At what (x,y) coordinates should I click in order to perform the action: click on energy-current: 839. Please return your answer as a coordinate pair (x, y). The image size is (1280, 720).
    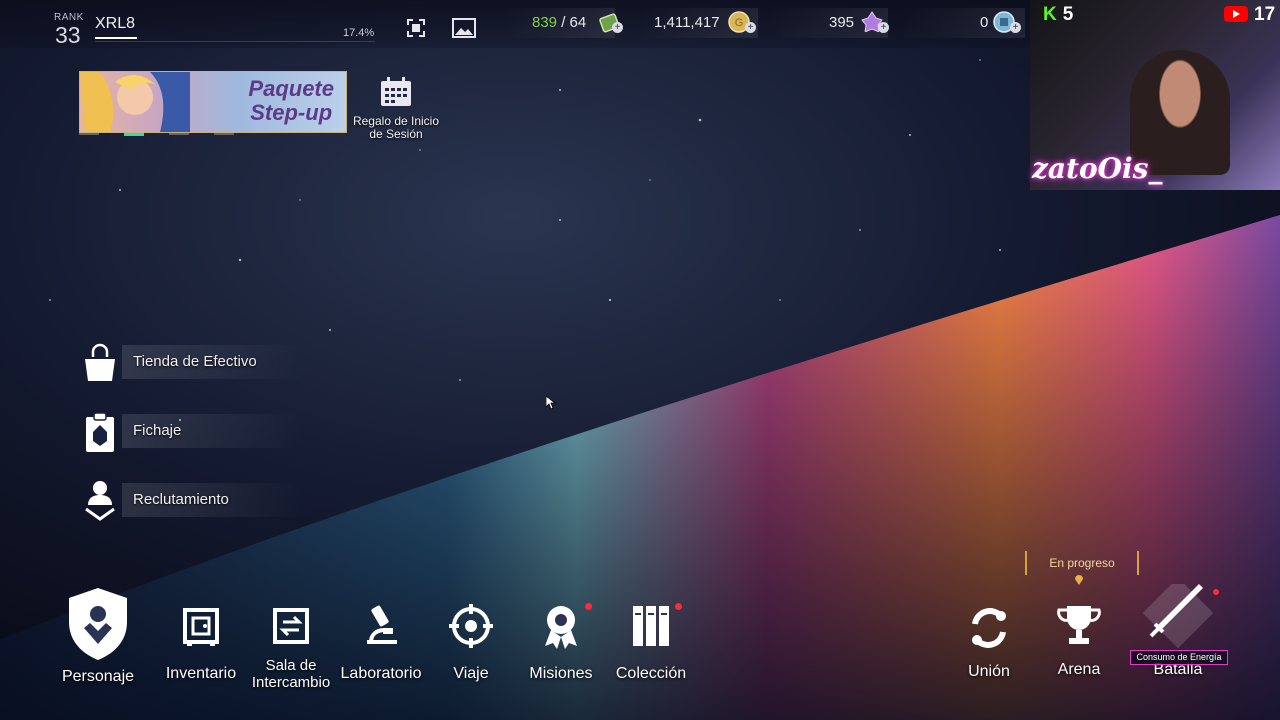
    Looking at the image, I should click on (545, 22).